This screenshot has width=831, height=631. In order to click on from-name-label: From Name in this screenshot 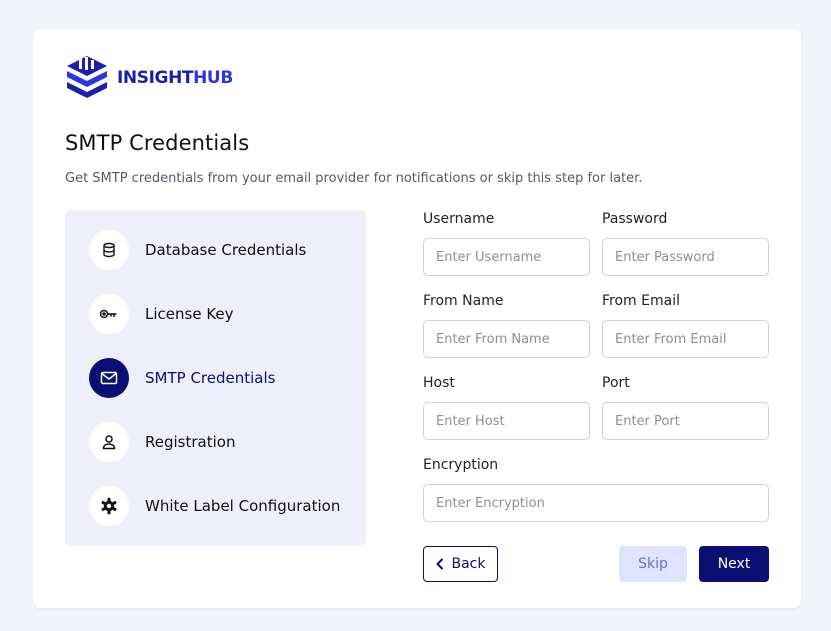, I will do `click(463, 301)`.